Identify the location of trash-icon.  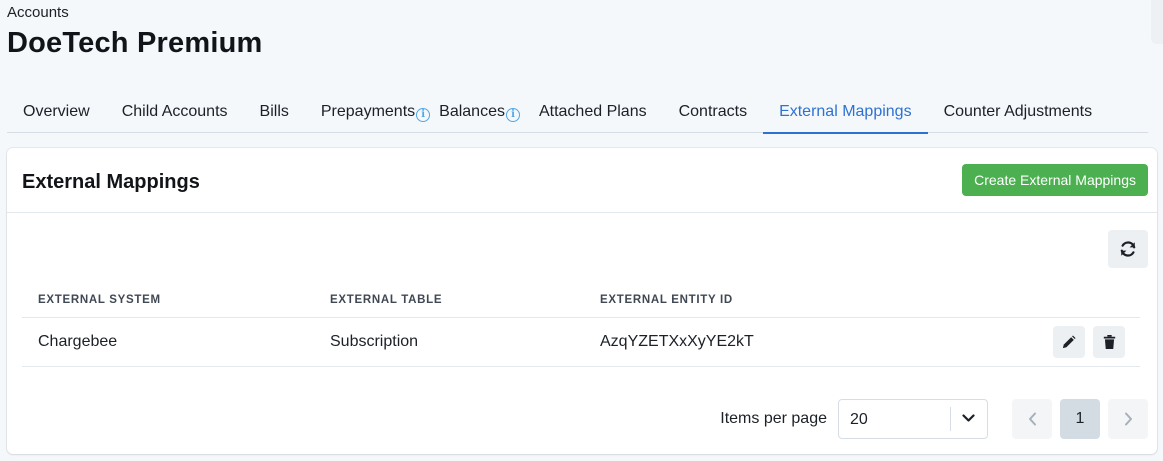
(1109, 342).